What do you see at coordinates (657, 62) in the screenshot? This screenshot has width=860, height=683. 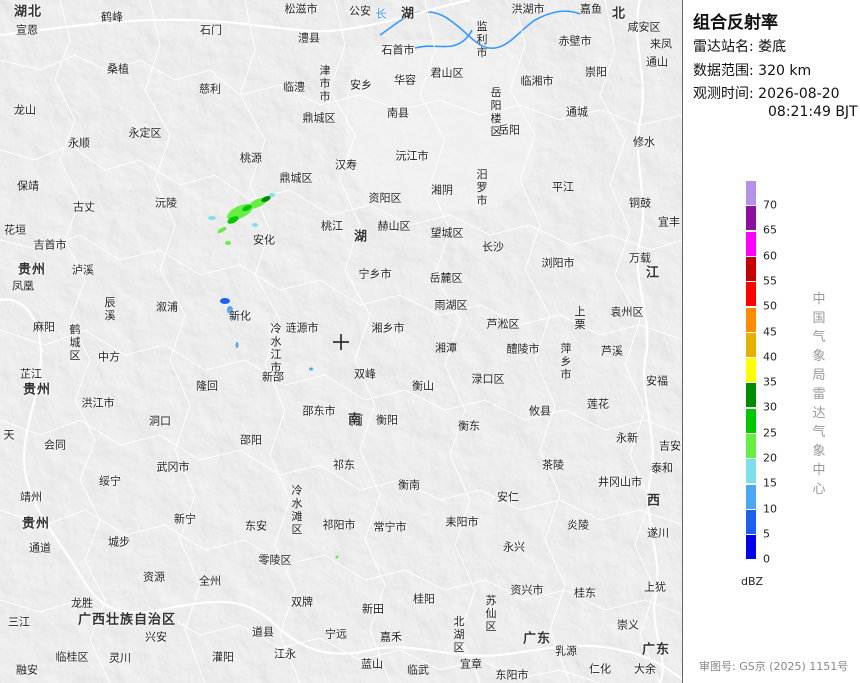 I see `map-label: 通山` at bounding box center [657, 62].